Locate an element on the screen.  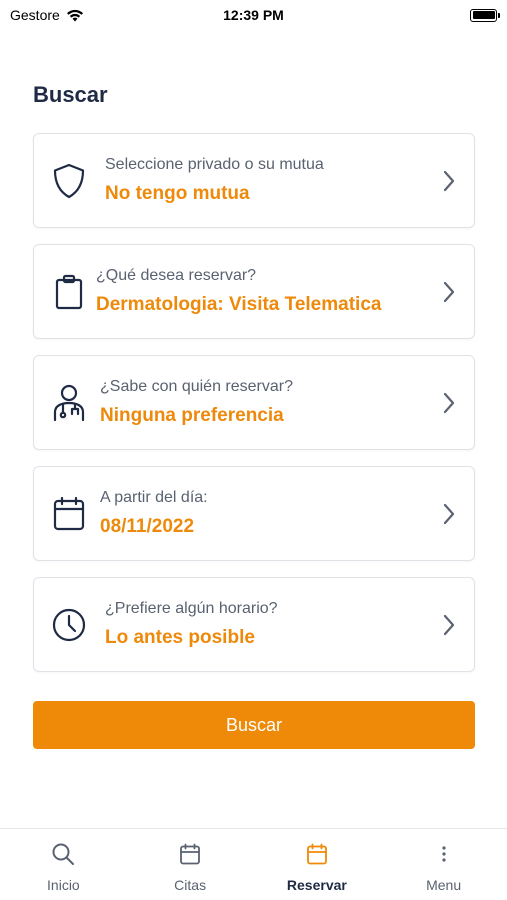
status-left: Gestore is located at coordinates (47, 15).